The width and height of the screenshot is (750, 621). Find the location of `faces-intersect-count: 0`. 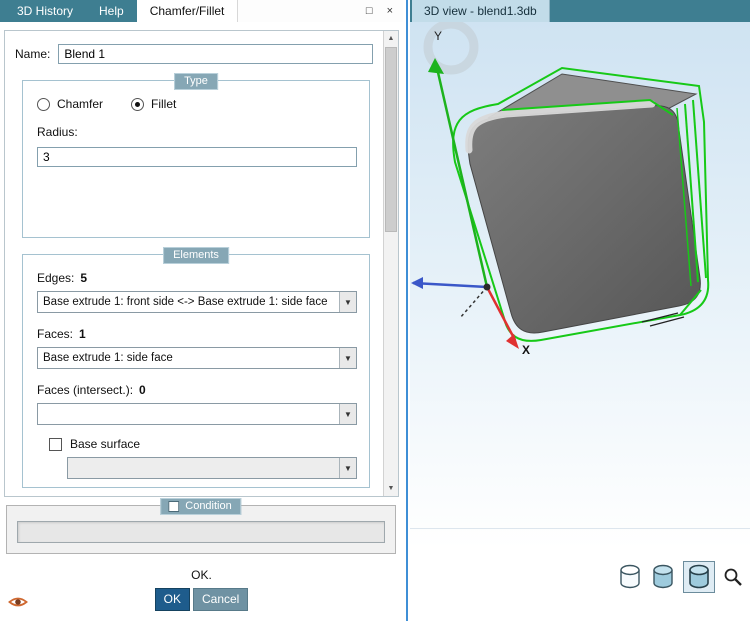

faces-intersect-count: 0 is located at coordinates (142, 390).